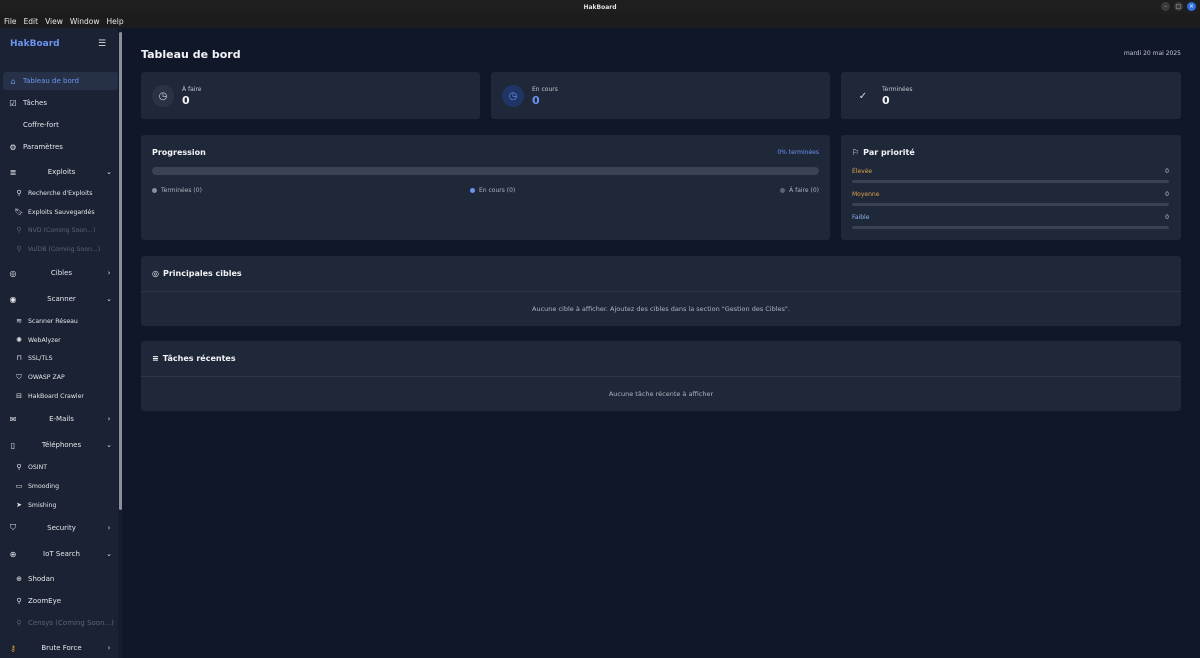 This screenshot has width=1200, height=658. I want to click on legend-label: À faire (0), so click(804, 190).